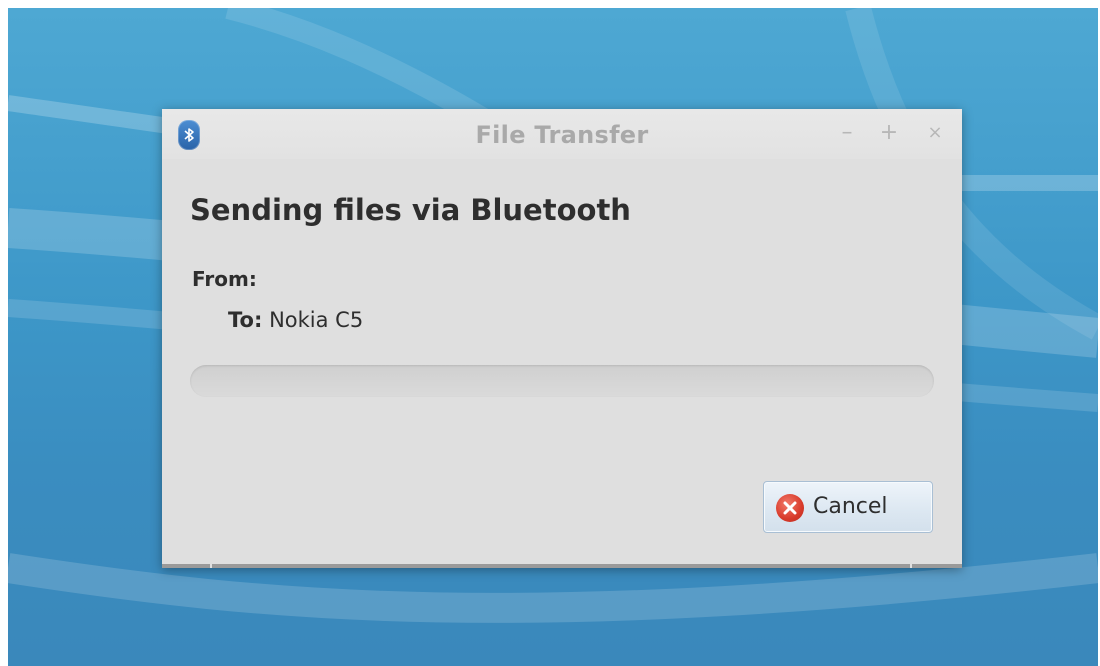  Describe the element at coordinates (790, 508) in the screenshot. I see `cancel-icon` at that location.